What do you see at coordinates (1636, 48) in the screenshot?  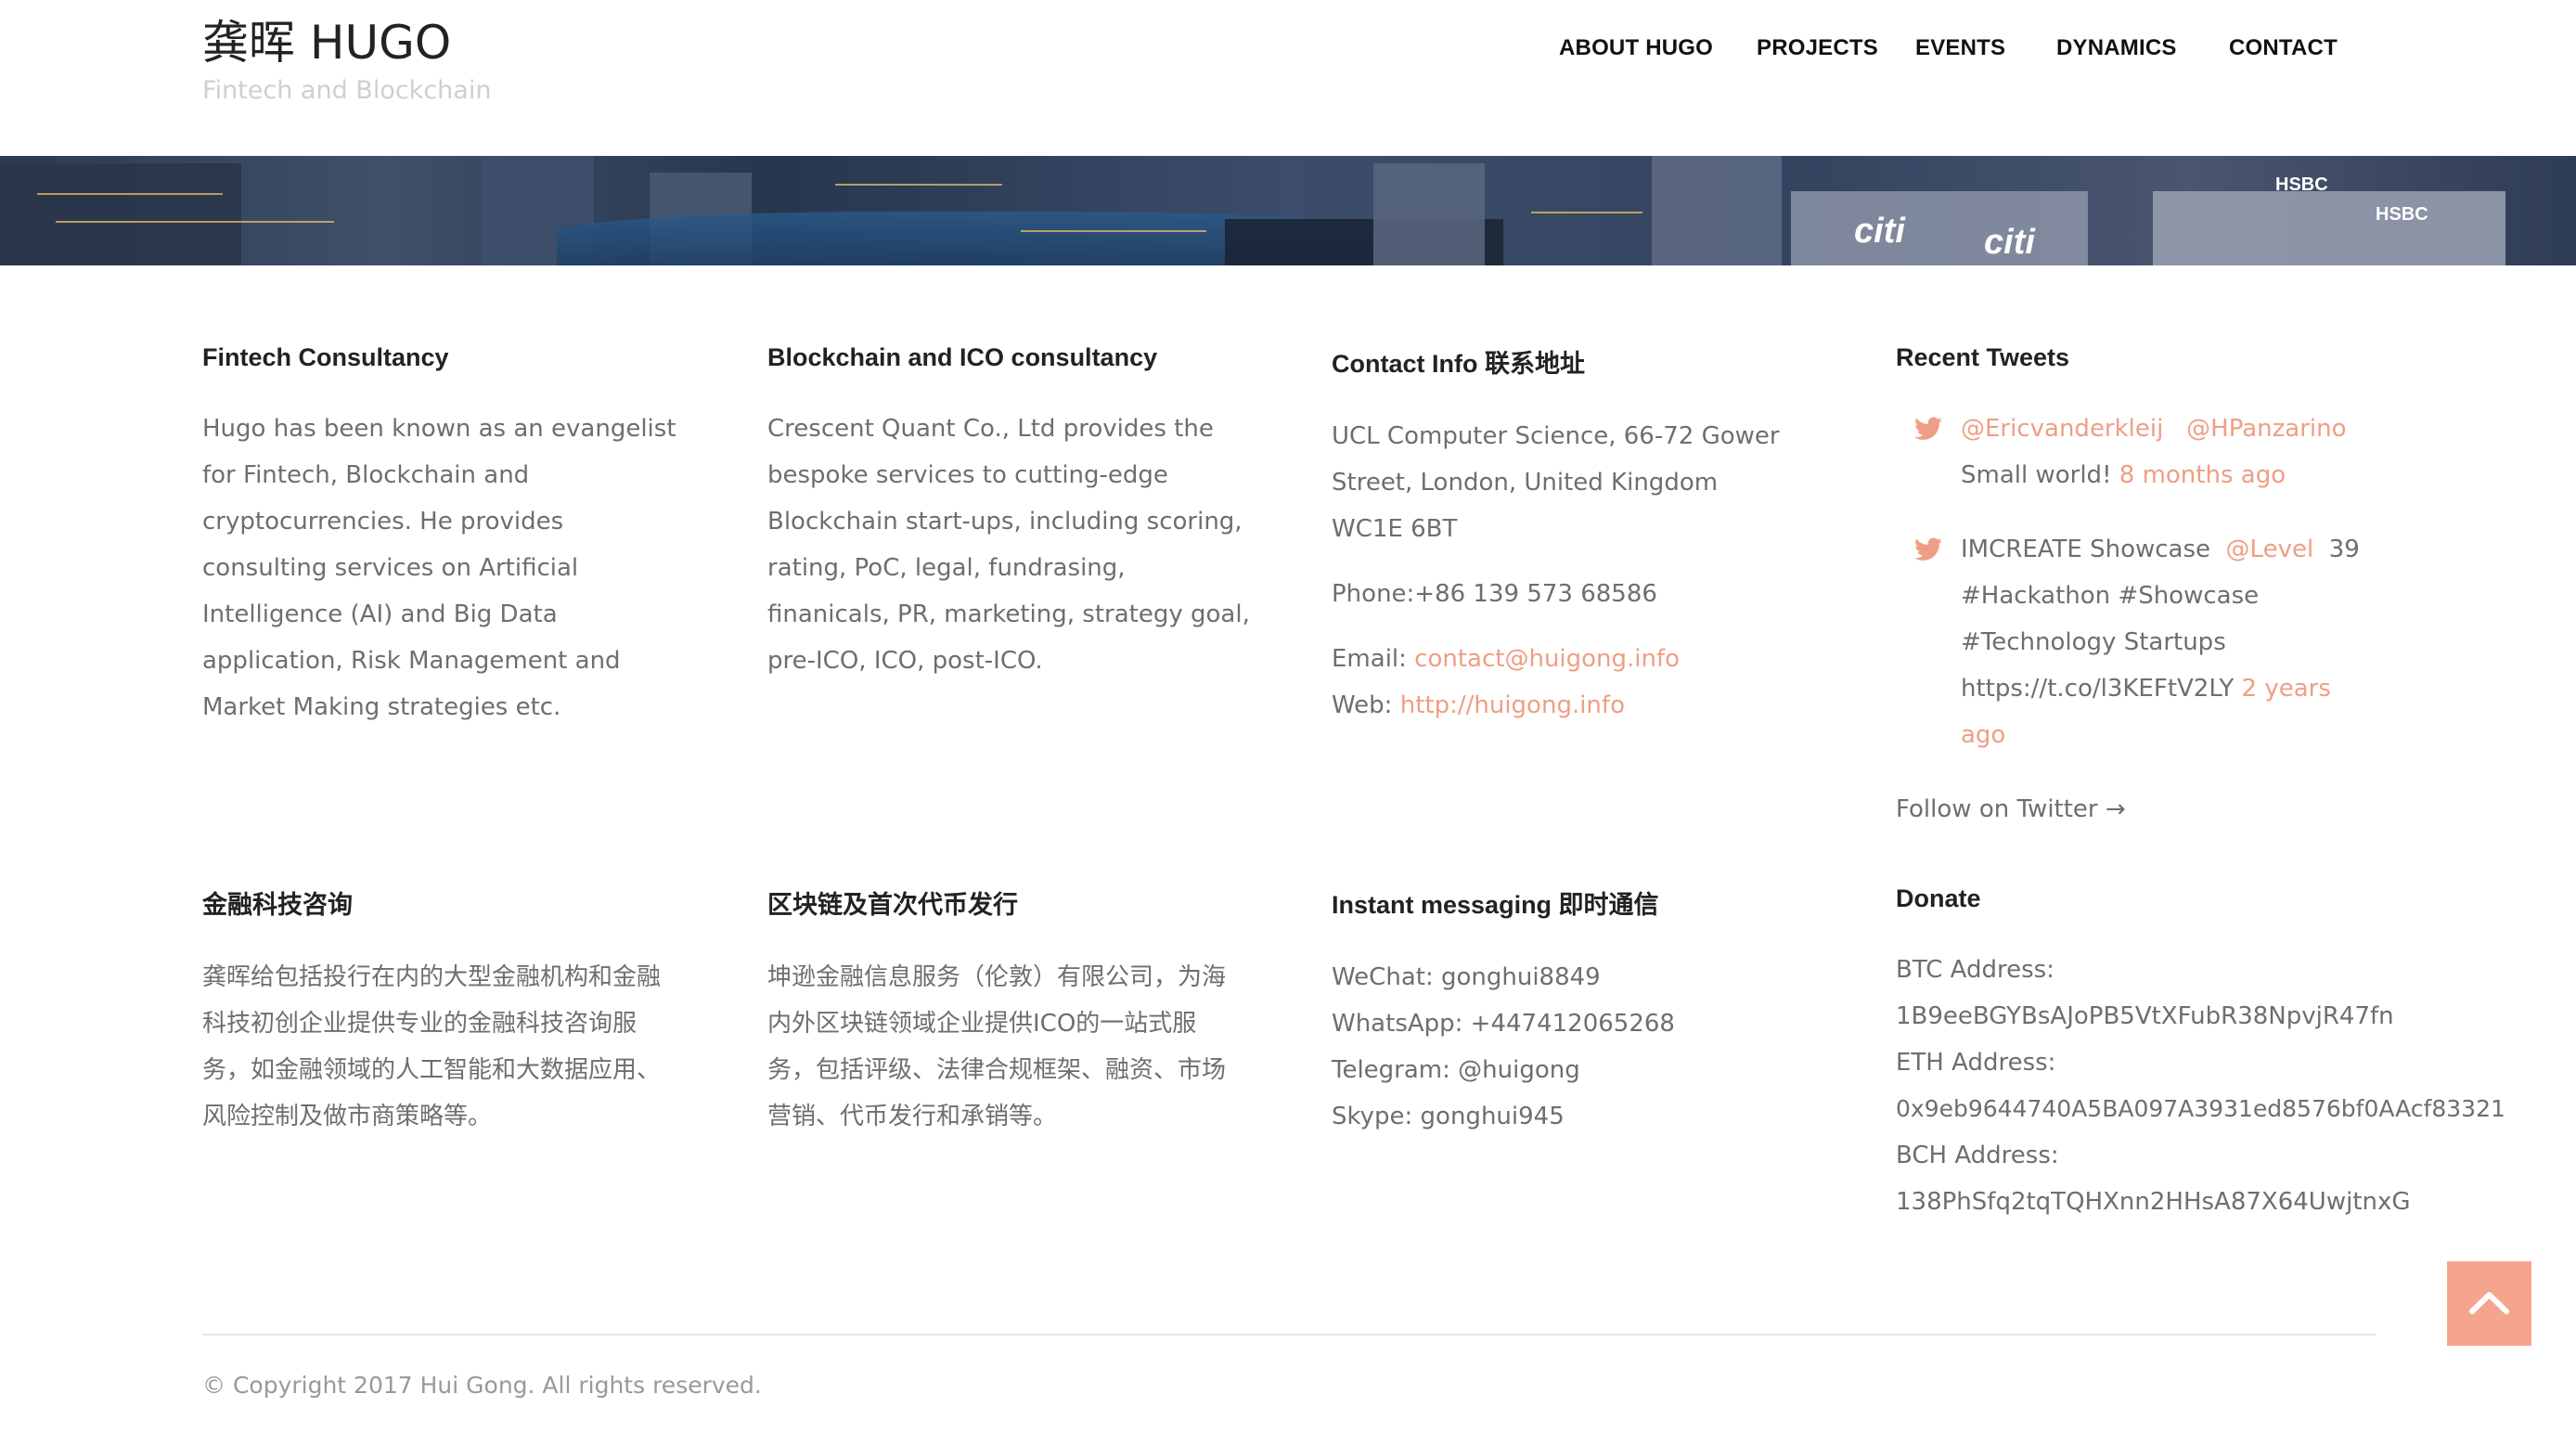 I see `nav-about-hugo: ABOUT HUGO` at bounding box center [1636, 48].